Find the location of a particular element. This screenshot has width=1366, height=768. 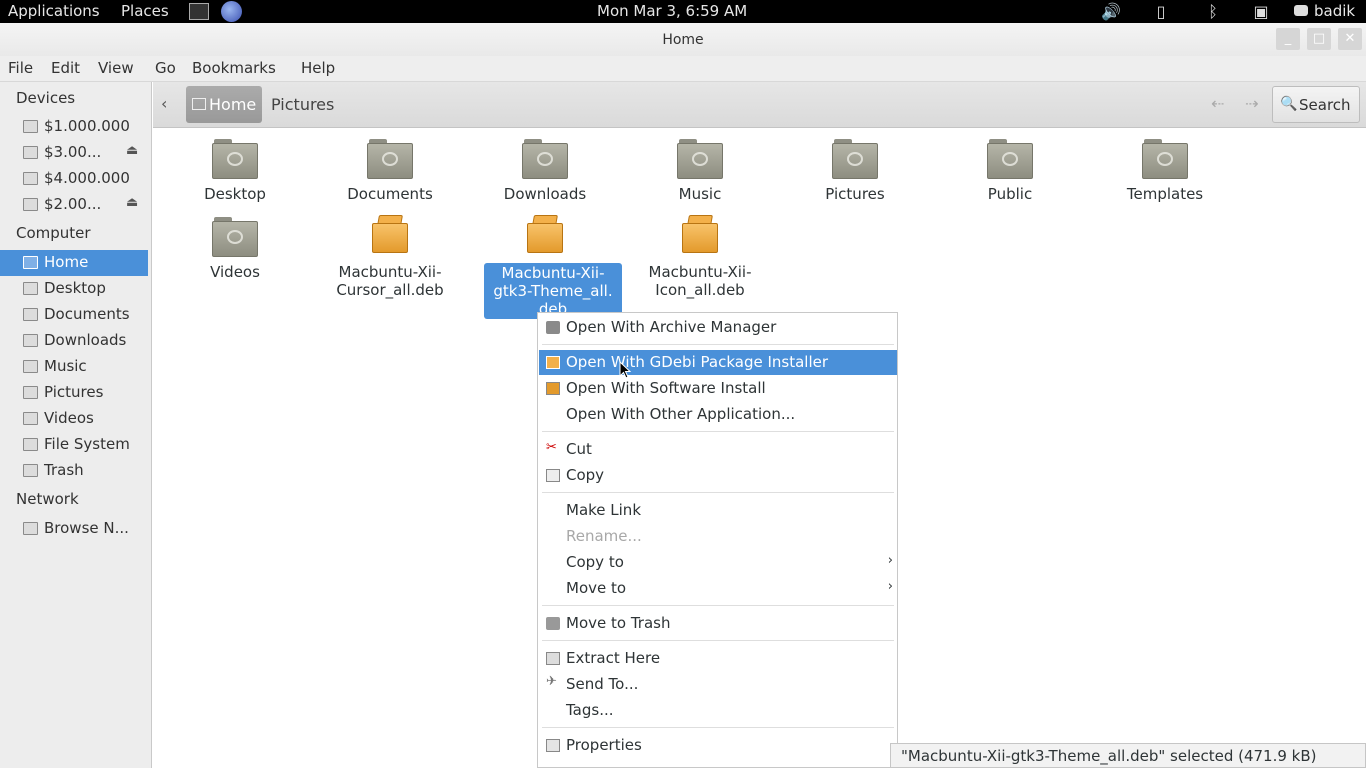

sidebar-item-downloads: Downloads is located at coordinates (74, 341).